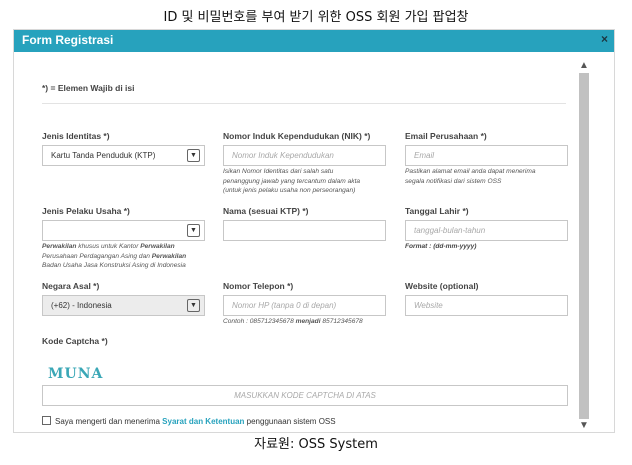  What do you see at coordinates (453, 181) in the screenshot?
I see `email-help-line: segala notifikasi dari sistem OSS` at bounding box center [453, 181].